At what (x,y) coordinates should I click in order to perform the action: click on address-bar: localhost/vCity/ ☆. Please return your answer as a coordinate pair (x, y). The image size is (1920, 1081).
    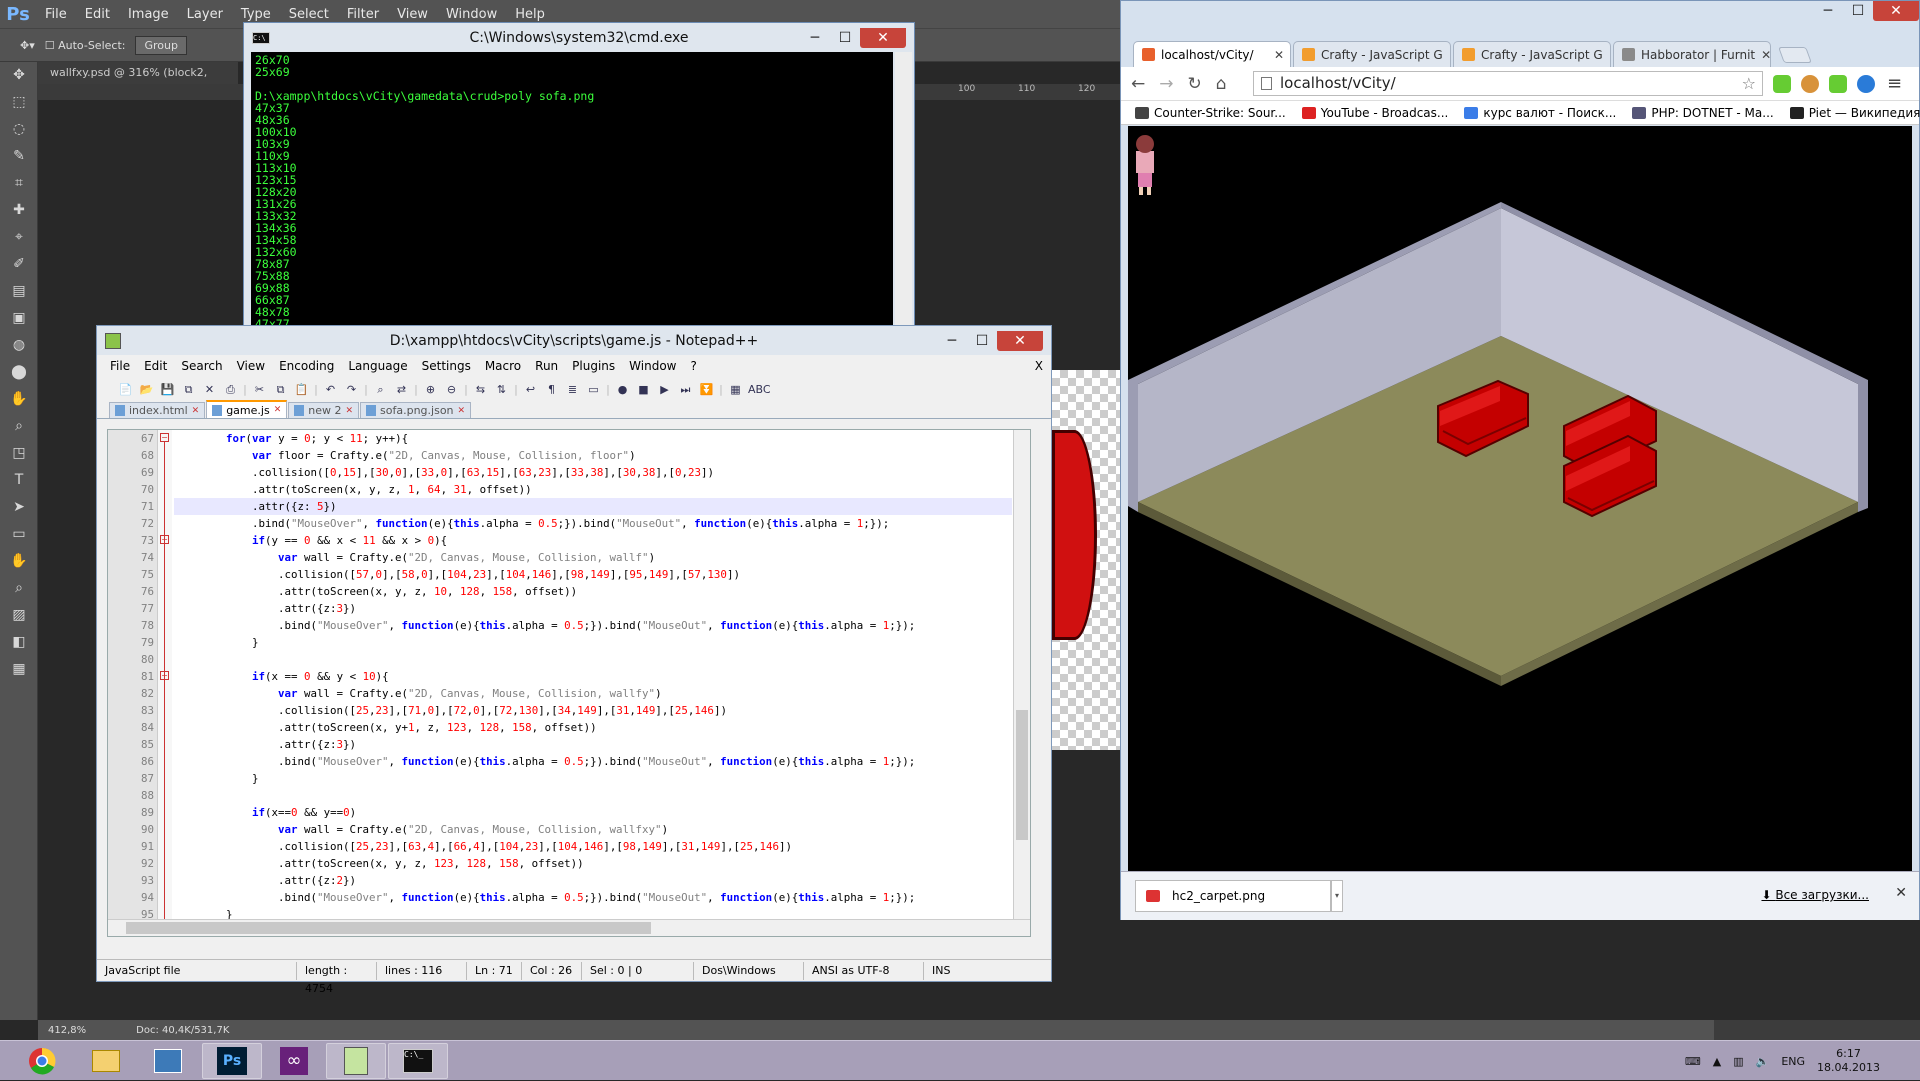
    Looking at the image, I should click on (1508, 83).